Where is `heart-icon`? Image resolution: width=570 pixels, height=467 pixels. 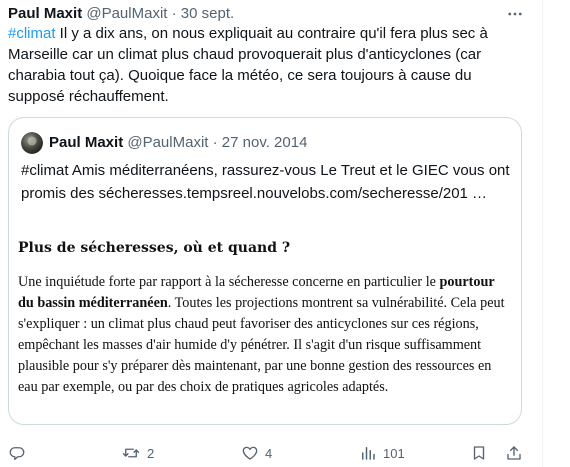
heart-icon is located at coordinates (250, 453).